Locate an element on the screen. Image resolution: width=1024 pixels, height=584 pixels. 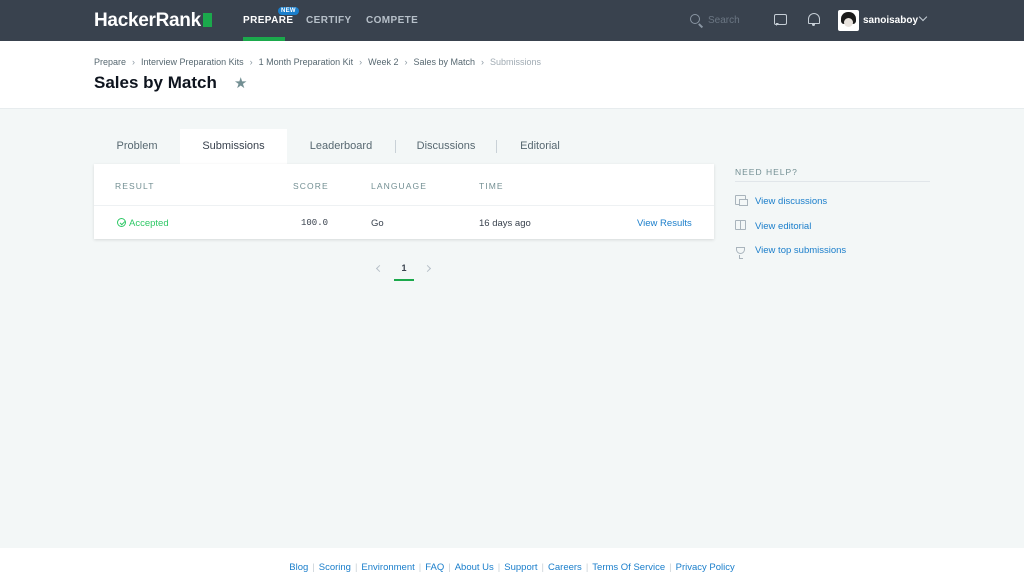
need-help-title: NEED HELP? is located at coordinates (766, 172).